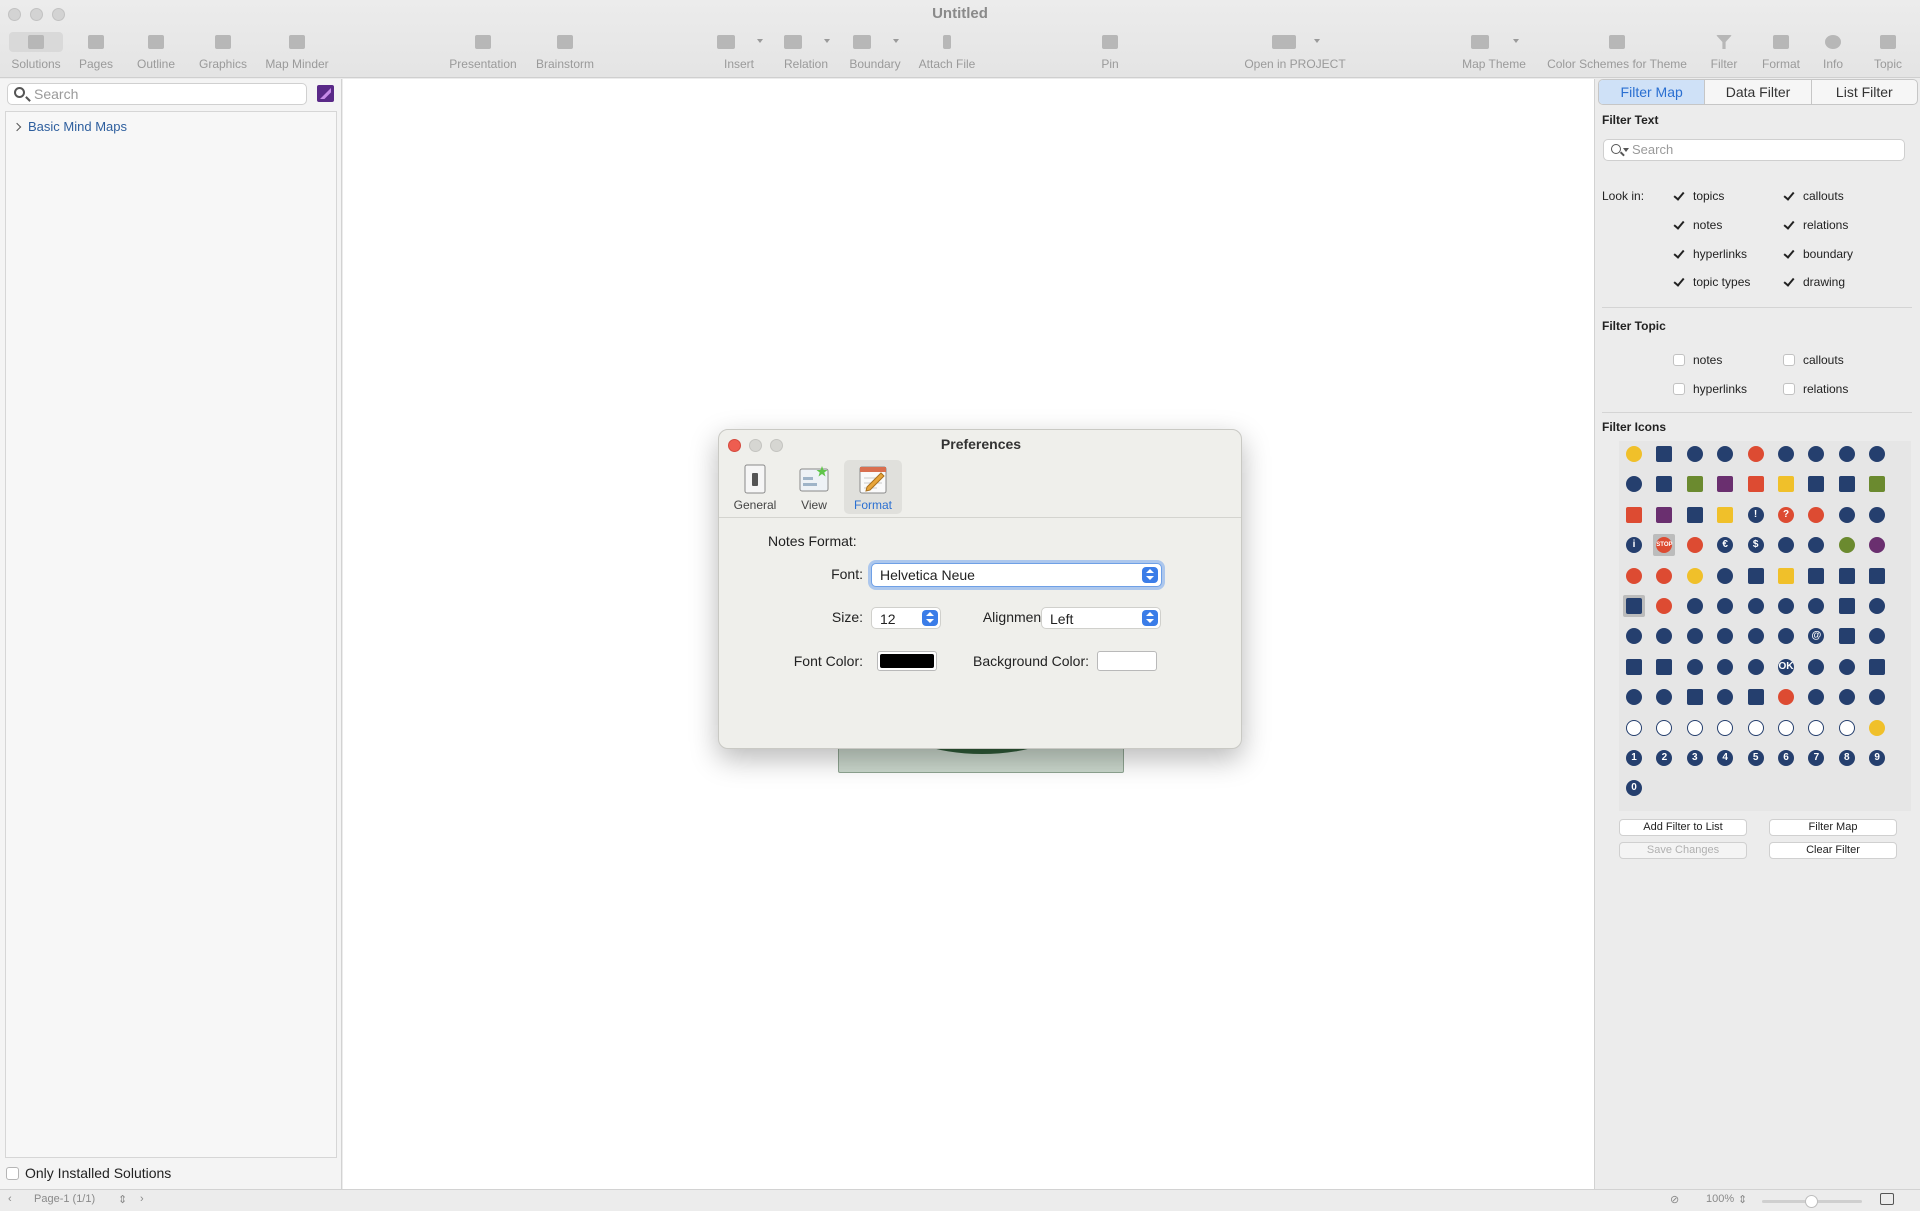 This screenshot has width=1920, height=1211. Describe the element at coordinates (1813, 196) in the screenshot. I see `look-in-callouts-checkbox: callouts` at that location.